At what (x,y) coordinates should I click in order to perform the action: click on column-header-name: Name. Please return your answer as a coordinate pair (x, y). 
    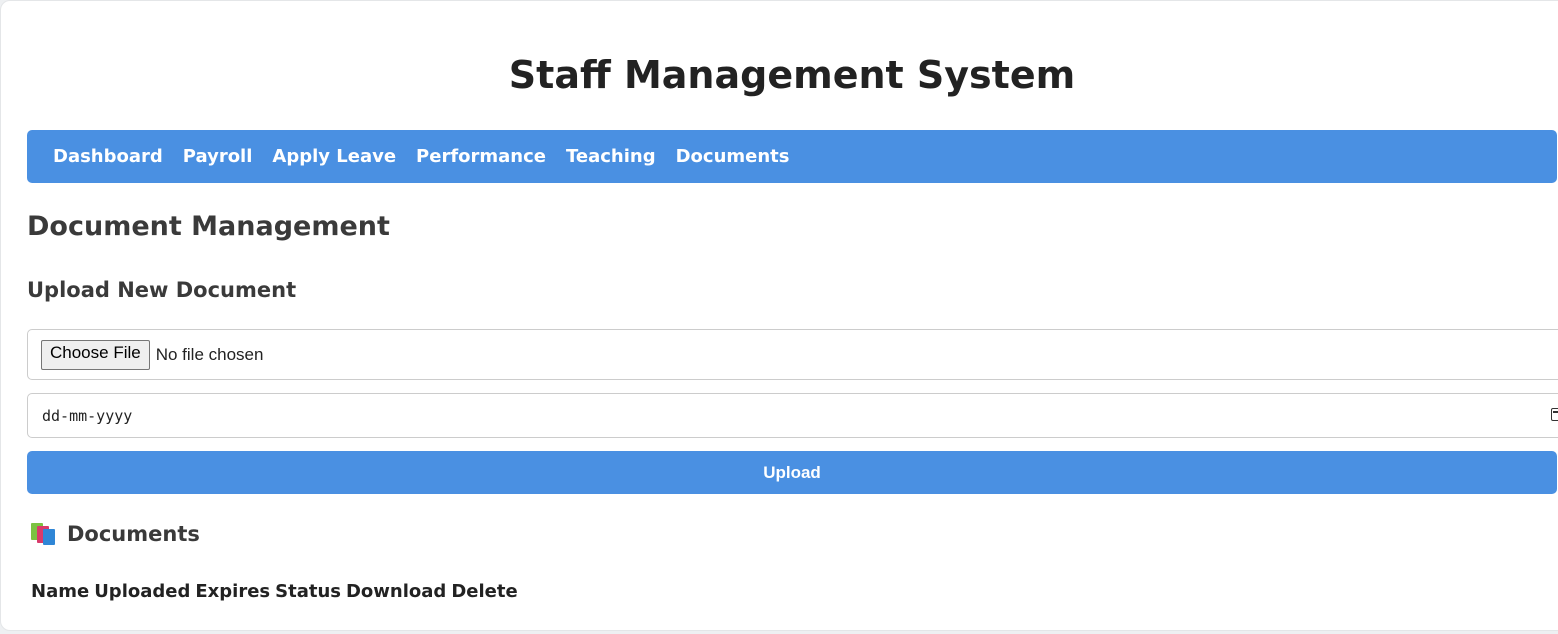
    Looking at the image, I should click on (60, 591).